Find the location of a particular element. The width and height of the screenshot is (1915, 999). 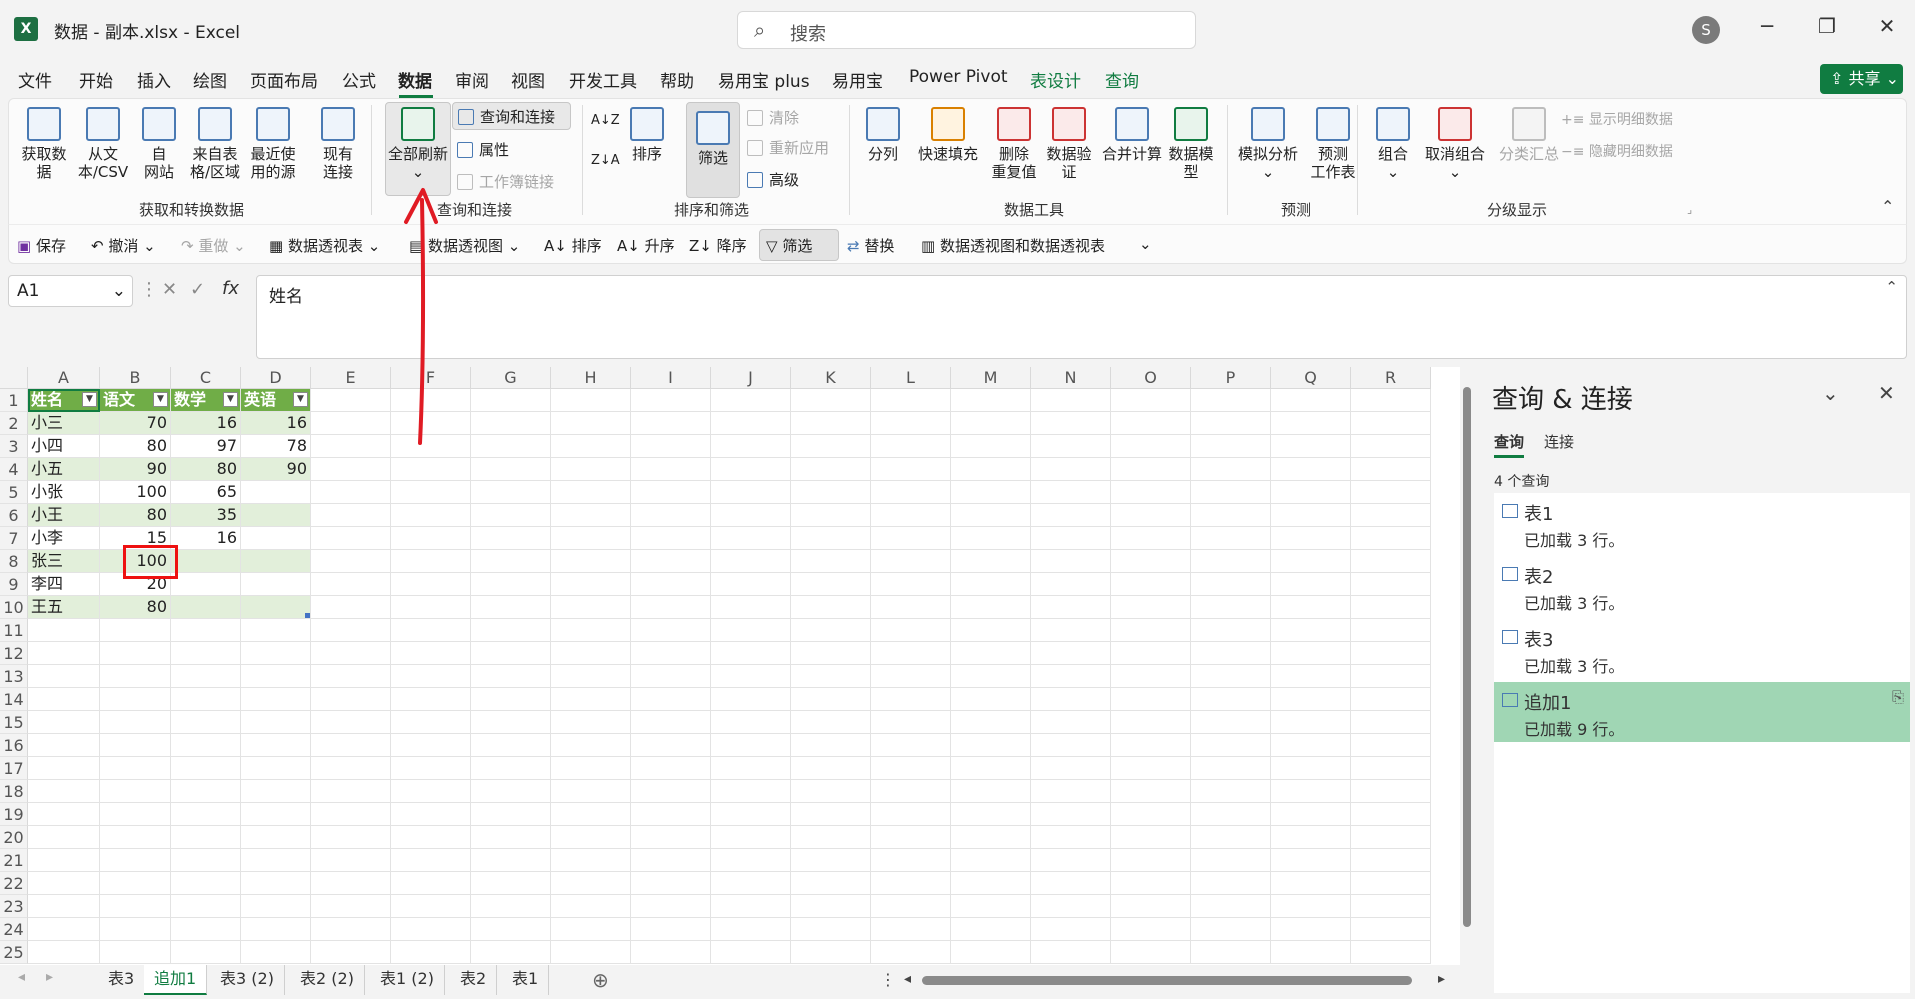

table-cell: 65 is located at coordinates (206, 492).